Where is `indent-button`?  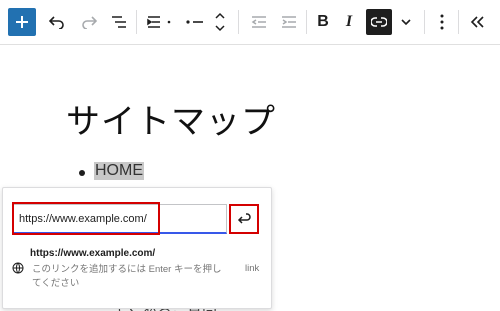 indent-button is located at coordinates (289, 22).